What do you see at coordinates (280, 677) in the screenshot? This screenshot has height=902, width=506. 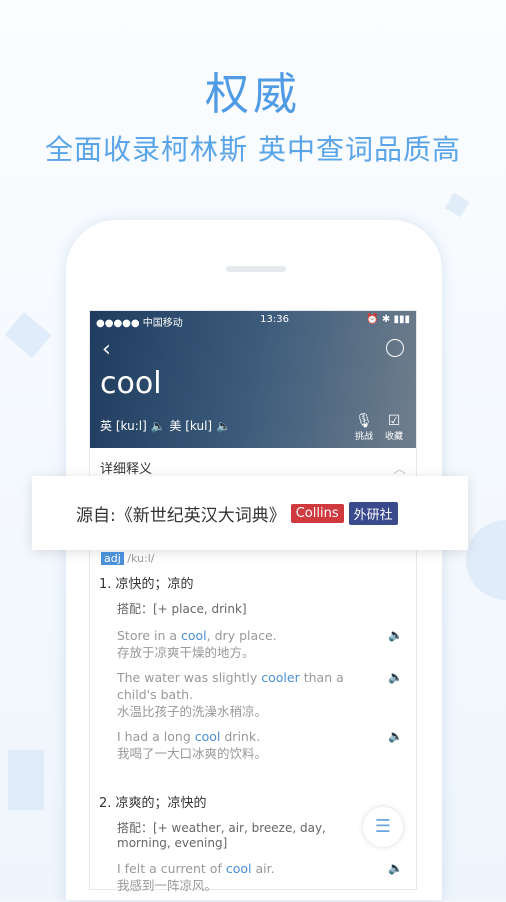 I see `highlight-word: cooler` at bounding box center [280, 677].